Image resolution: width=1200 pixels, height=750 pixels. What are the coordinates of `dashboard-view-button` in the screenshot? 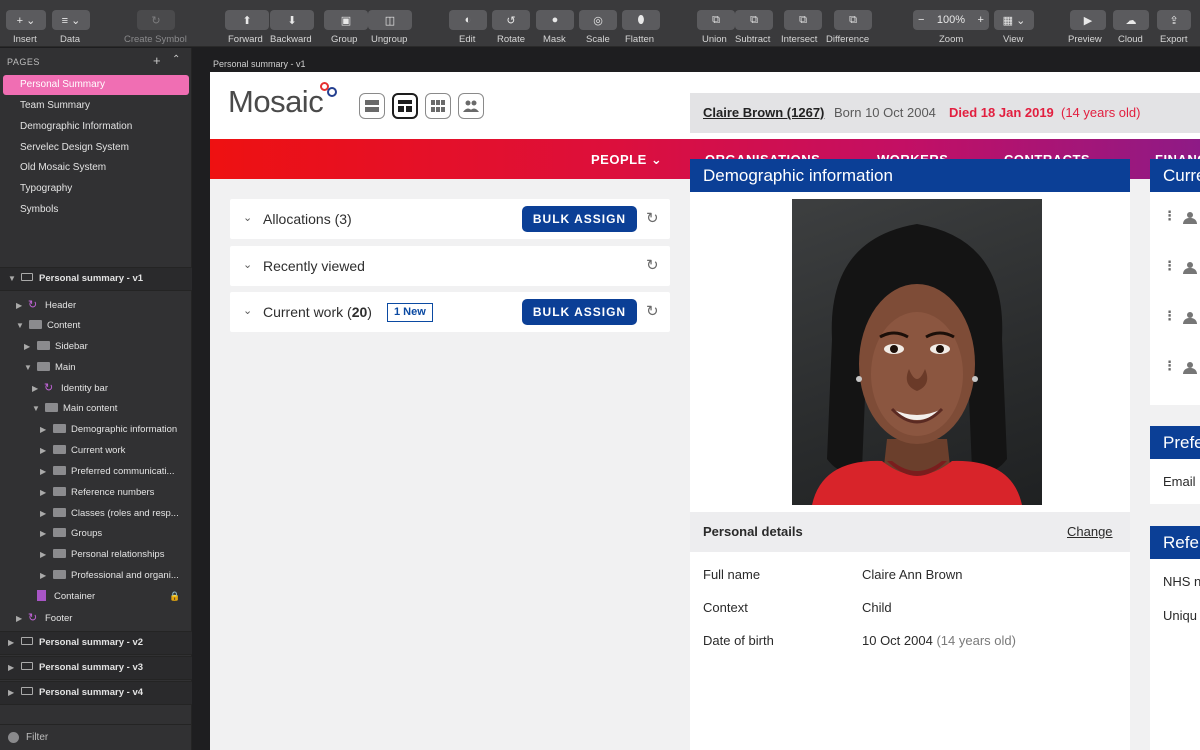 It's located at (405, 106).